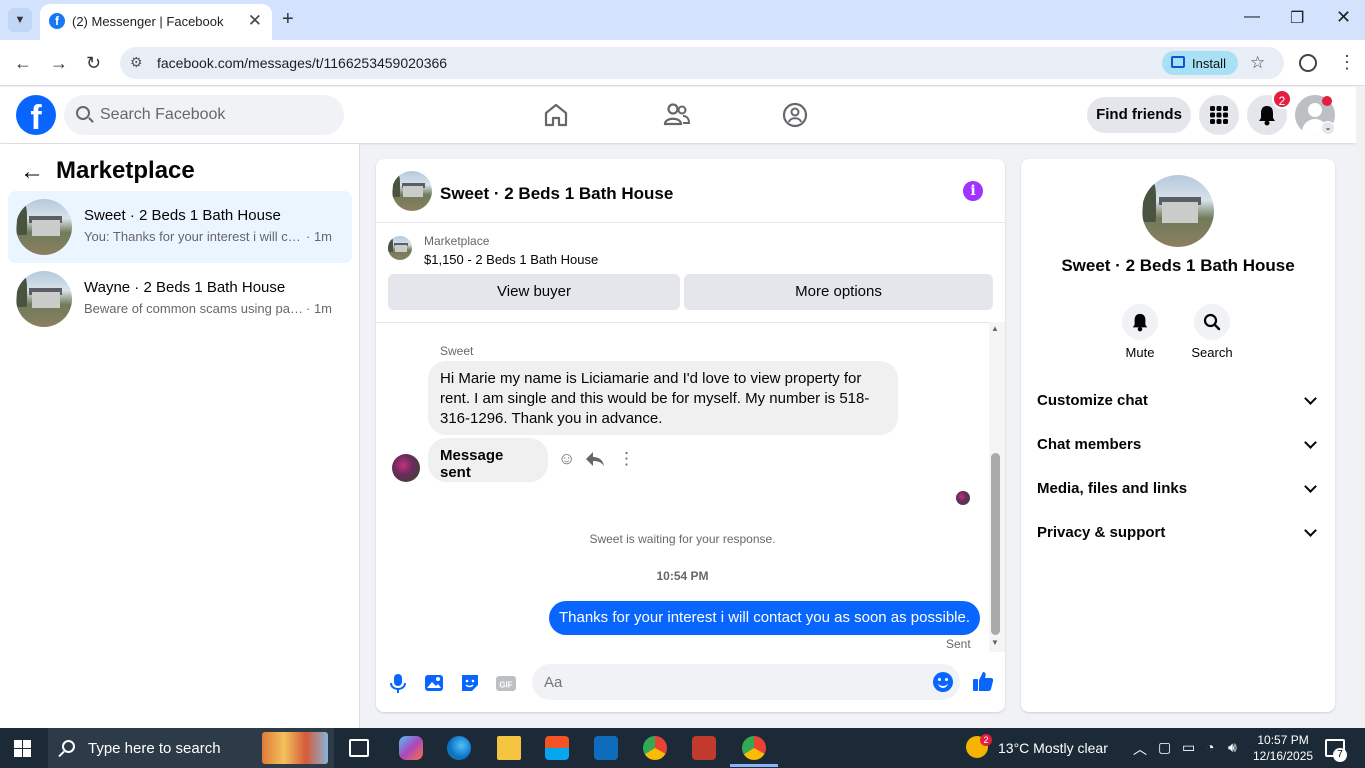 The width and height of the screenshot is (1365, 768). I want to click on sent-status: Sent, so click(958, 644).